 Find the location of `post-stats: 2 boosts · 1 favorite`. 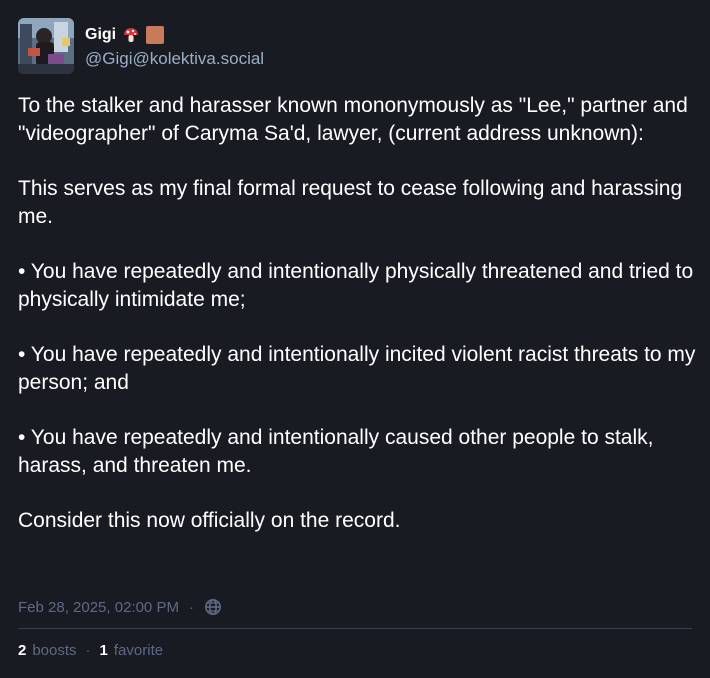

post-stats: 2 boosts · 1 favorite is located at coordinates (90, 650).